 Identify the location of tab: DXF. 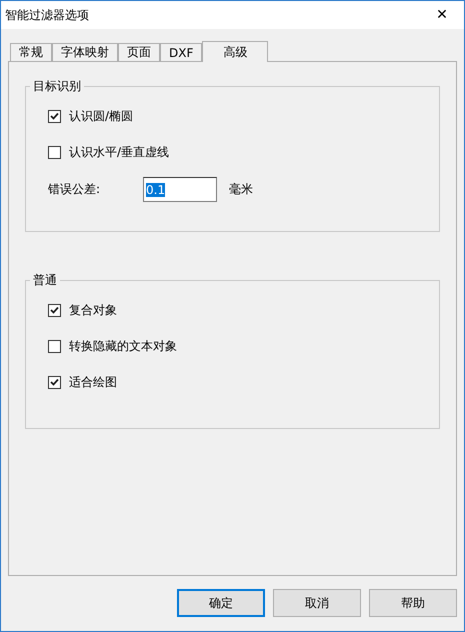
(181, 52).